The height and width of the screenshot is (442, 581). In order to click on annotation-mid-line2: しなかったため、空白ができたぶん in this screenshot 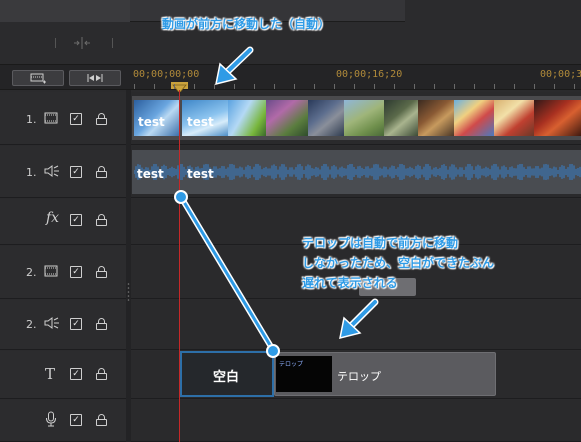, I will do `click(398, 263)`.